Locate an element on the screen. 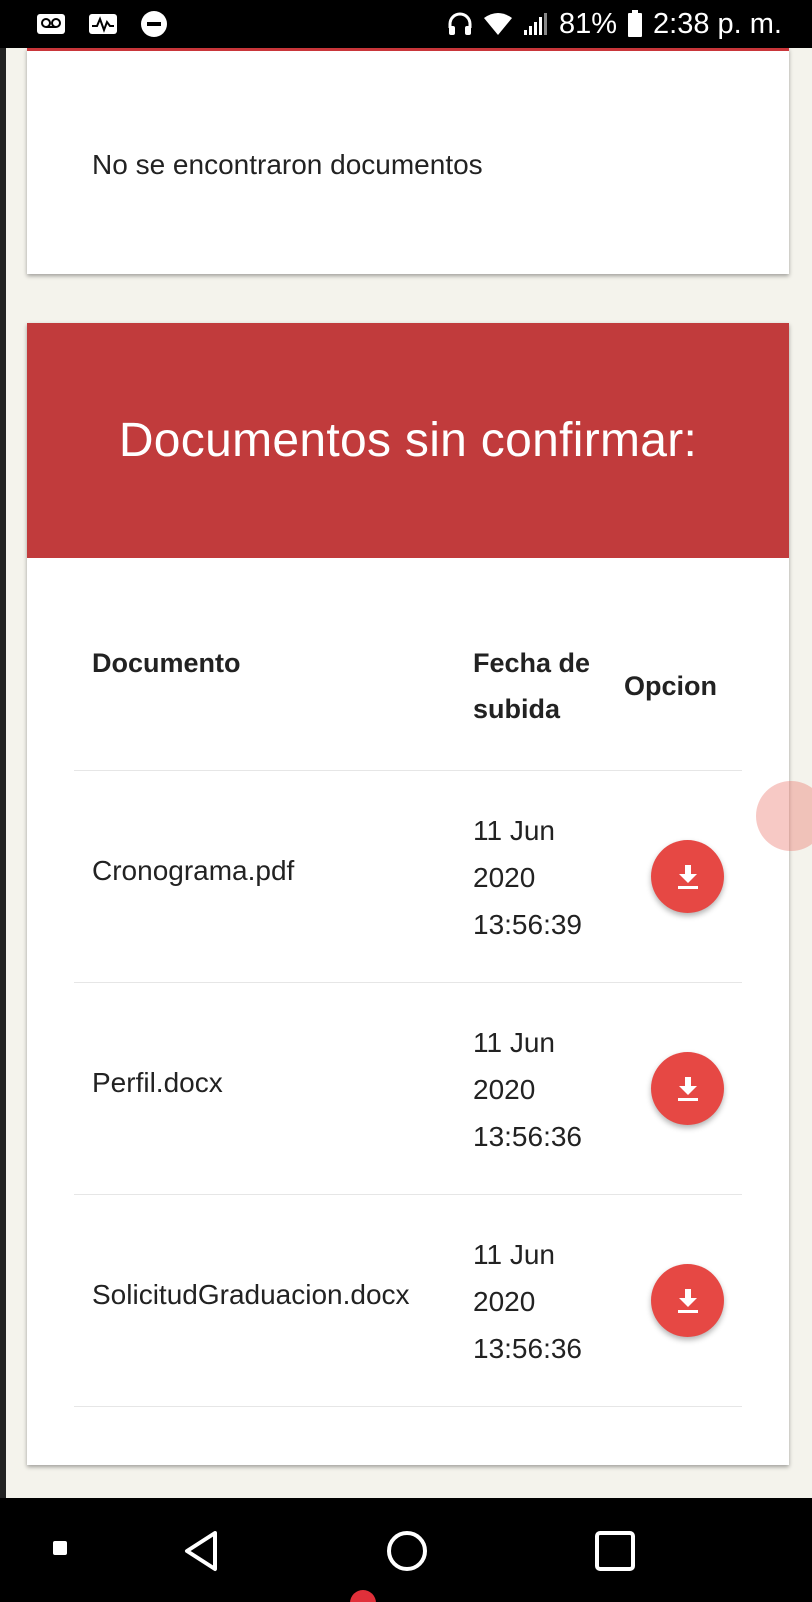 Image resolution: width=812 pixels, height=1602 pixels. home-icon is located at coordinates (407, 1551).